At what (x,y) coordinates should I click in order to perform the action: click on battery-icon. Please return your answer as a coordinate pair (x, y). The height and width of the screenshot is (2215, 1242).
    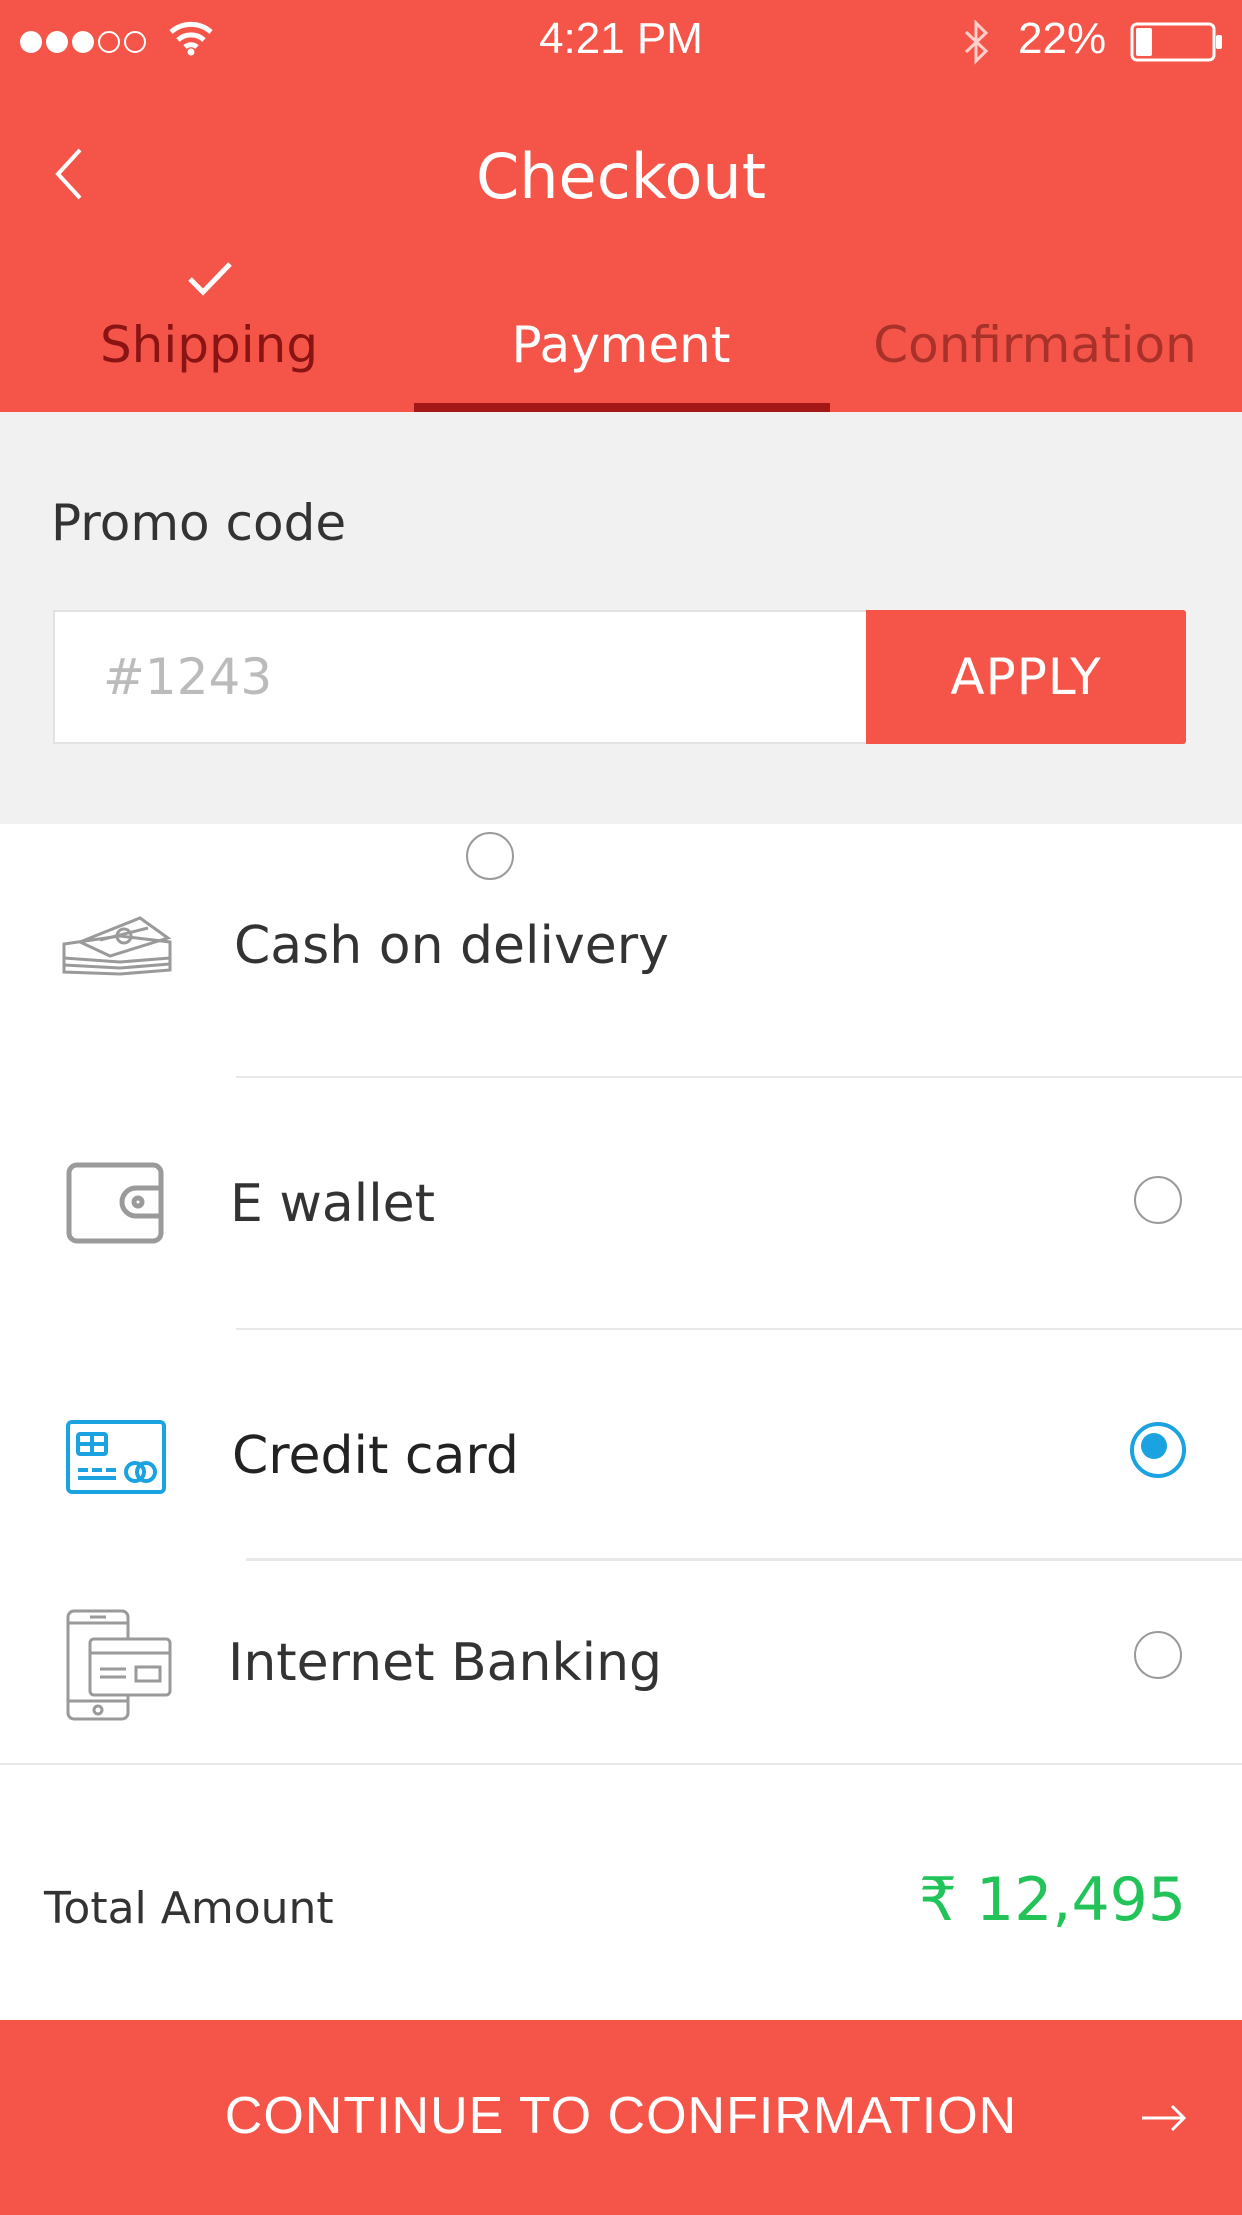
    Looking at the image, I should click on (1176, 42).